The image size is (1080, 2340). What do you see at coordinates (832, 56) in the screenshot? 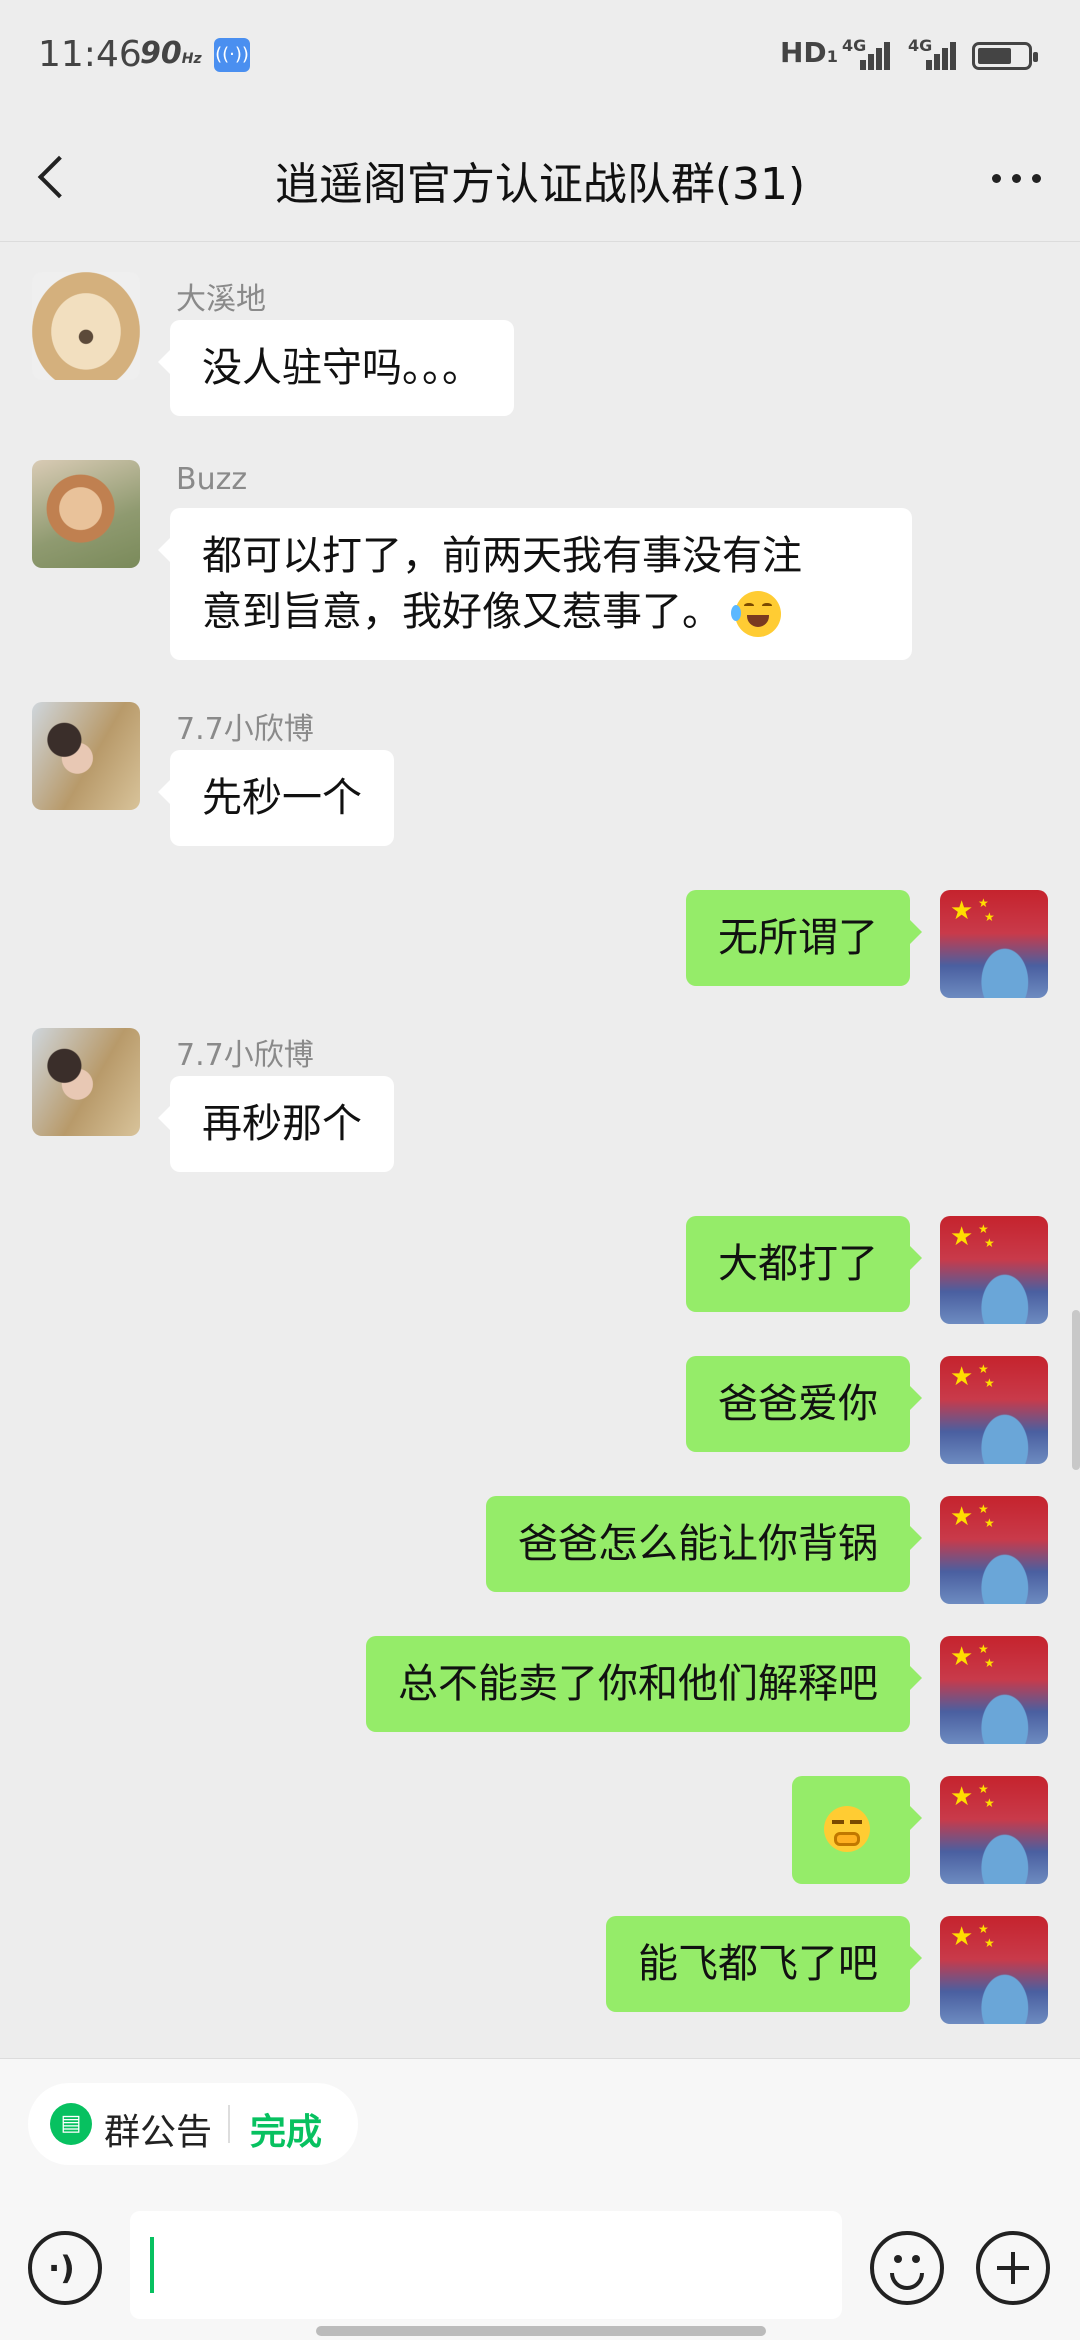
I see `hd-sub: 1` at bounding box center [832, 56].